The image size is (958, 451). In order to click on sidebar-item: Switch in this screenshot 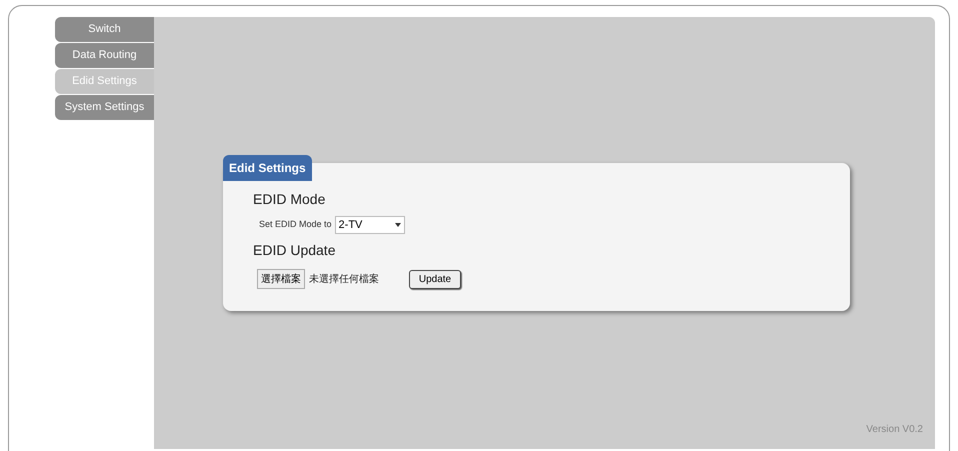, I will do `click(104, 29)`.